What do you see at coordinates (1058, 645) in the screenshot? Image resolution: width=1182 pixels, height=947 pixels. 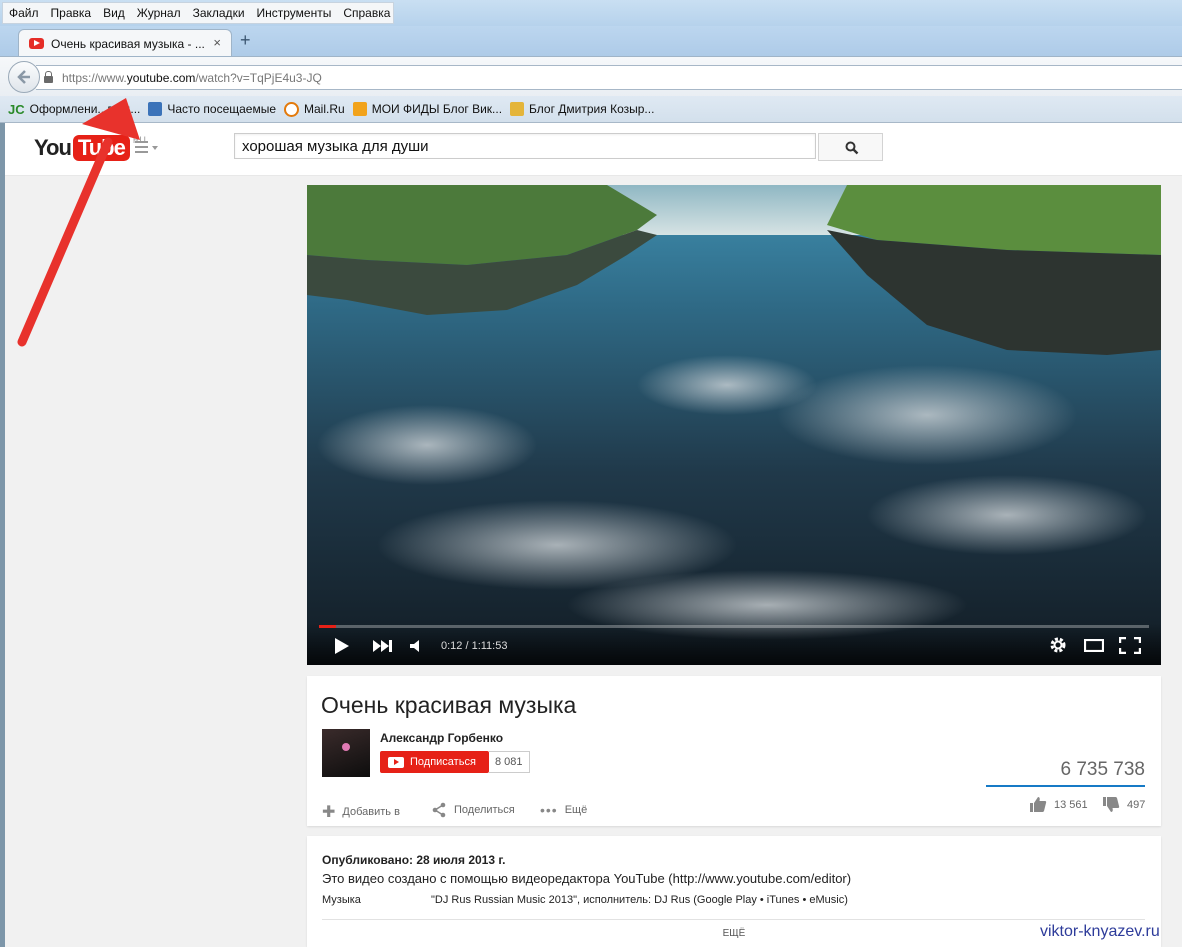 I see `settings-gear-icon` at bounding box center [1058, 645].